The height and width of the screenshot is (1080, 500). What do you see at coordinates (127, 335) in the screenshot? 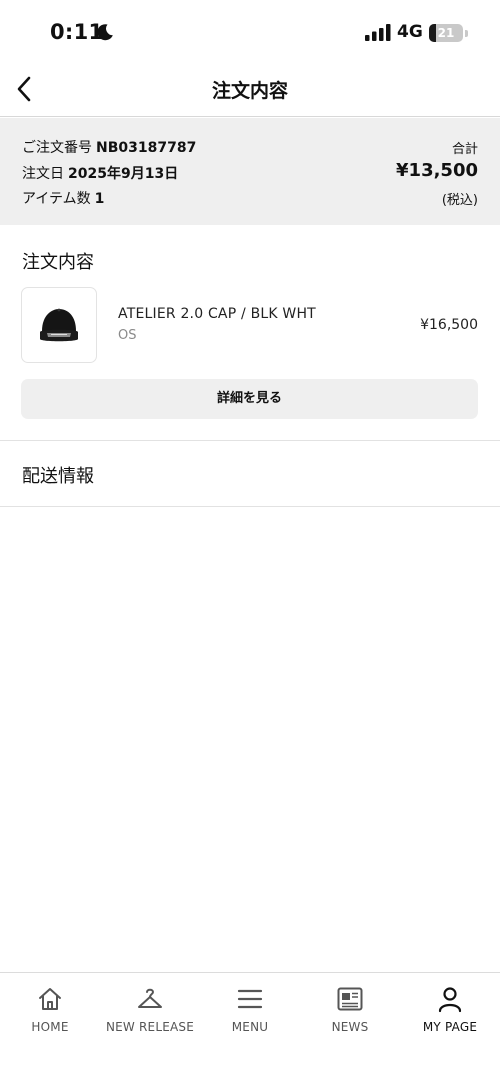
I see `product-size: OS` at bounding box center [127, 335].